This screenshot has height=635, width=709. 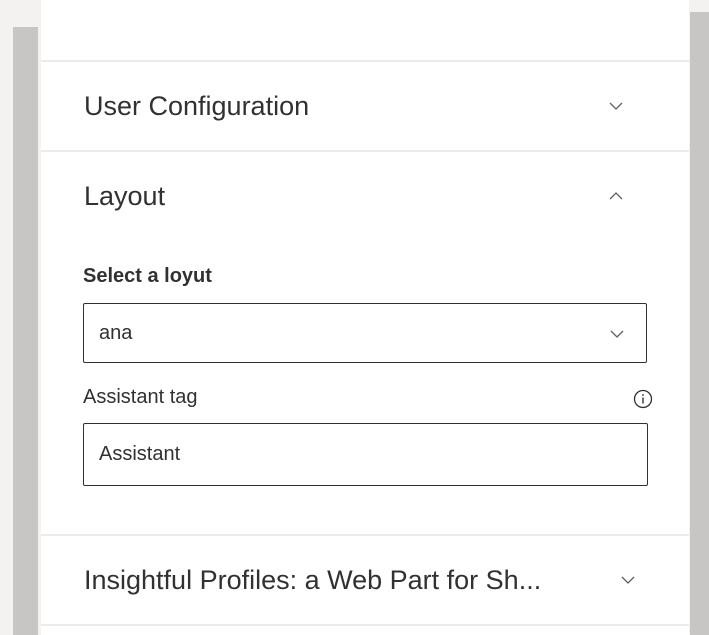 What do you see at coordinates (365, 106) in the screenshot?
I see `group-header-user-configuration: User Configuration` at bounding box center [365, 106].